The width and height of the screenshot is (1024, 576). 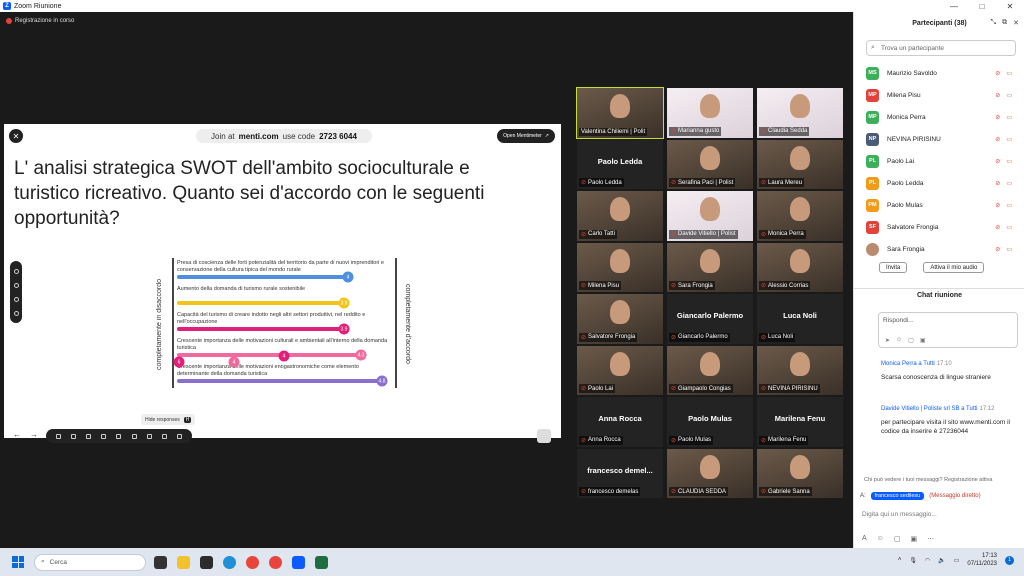 I want to click on participant-video-tile: ⊘ CLAUDIA SEDDA, so click(x=710, y=473).